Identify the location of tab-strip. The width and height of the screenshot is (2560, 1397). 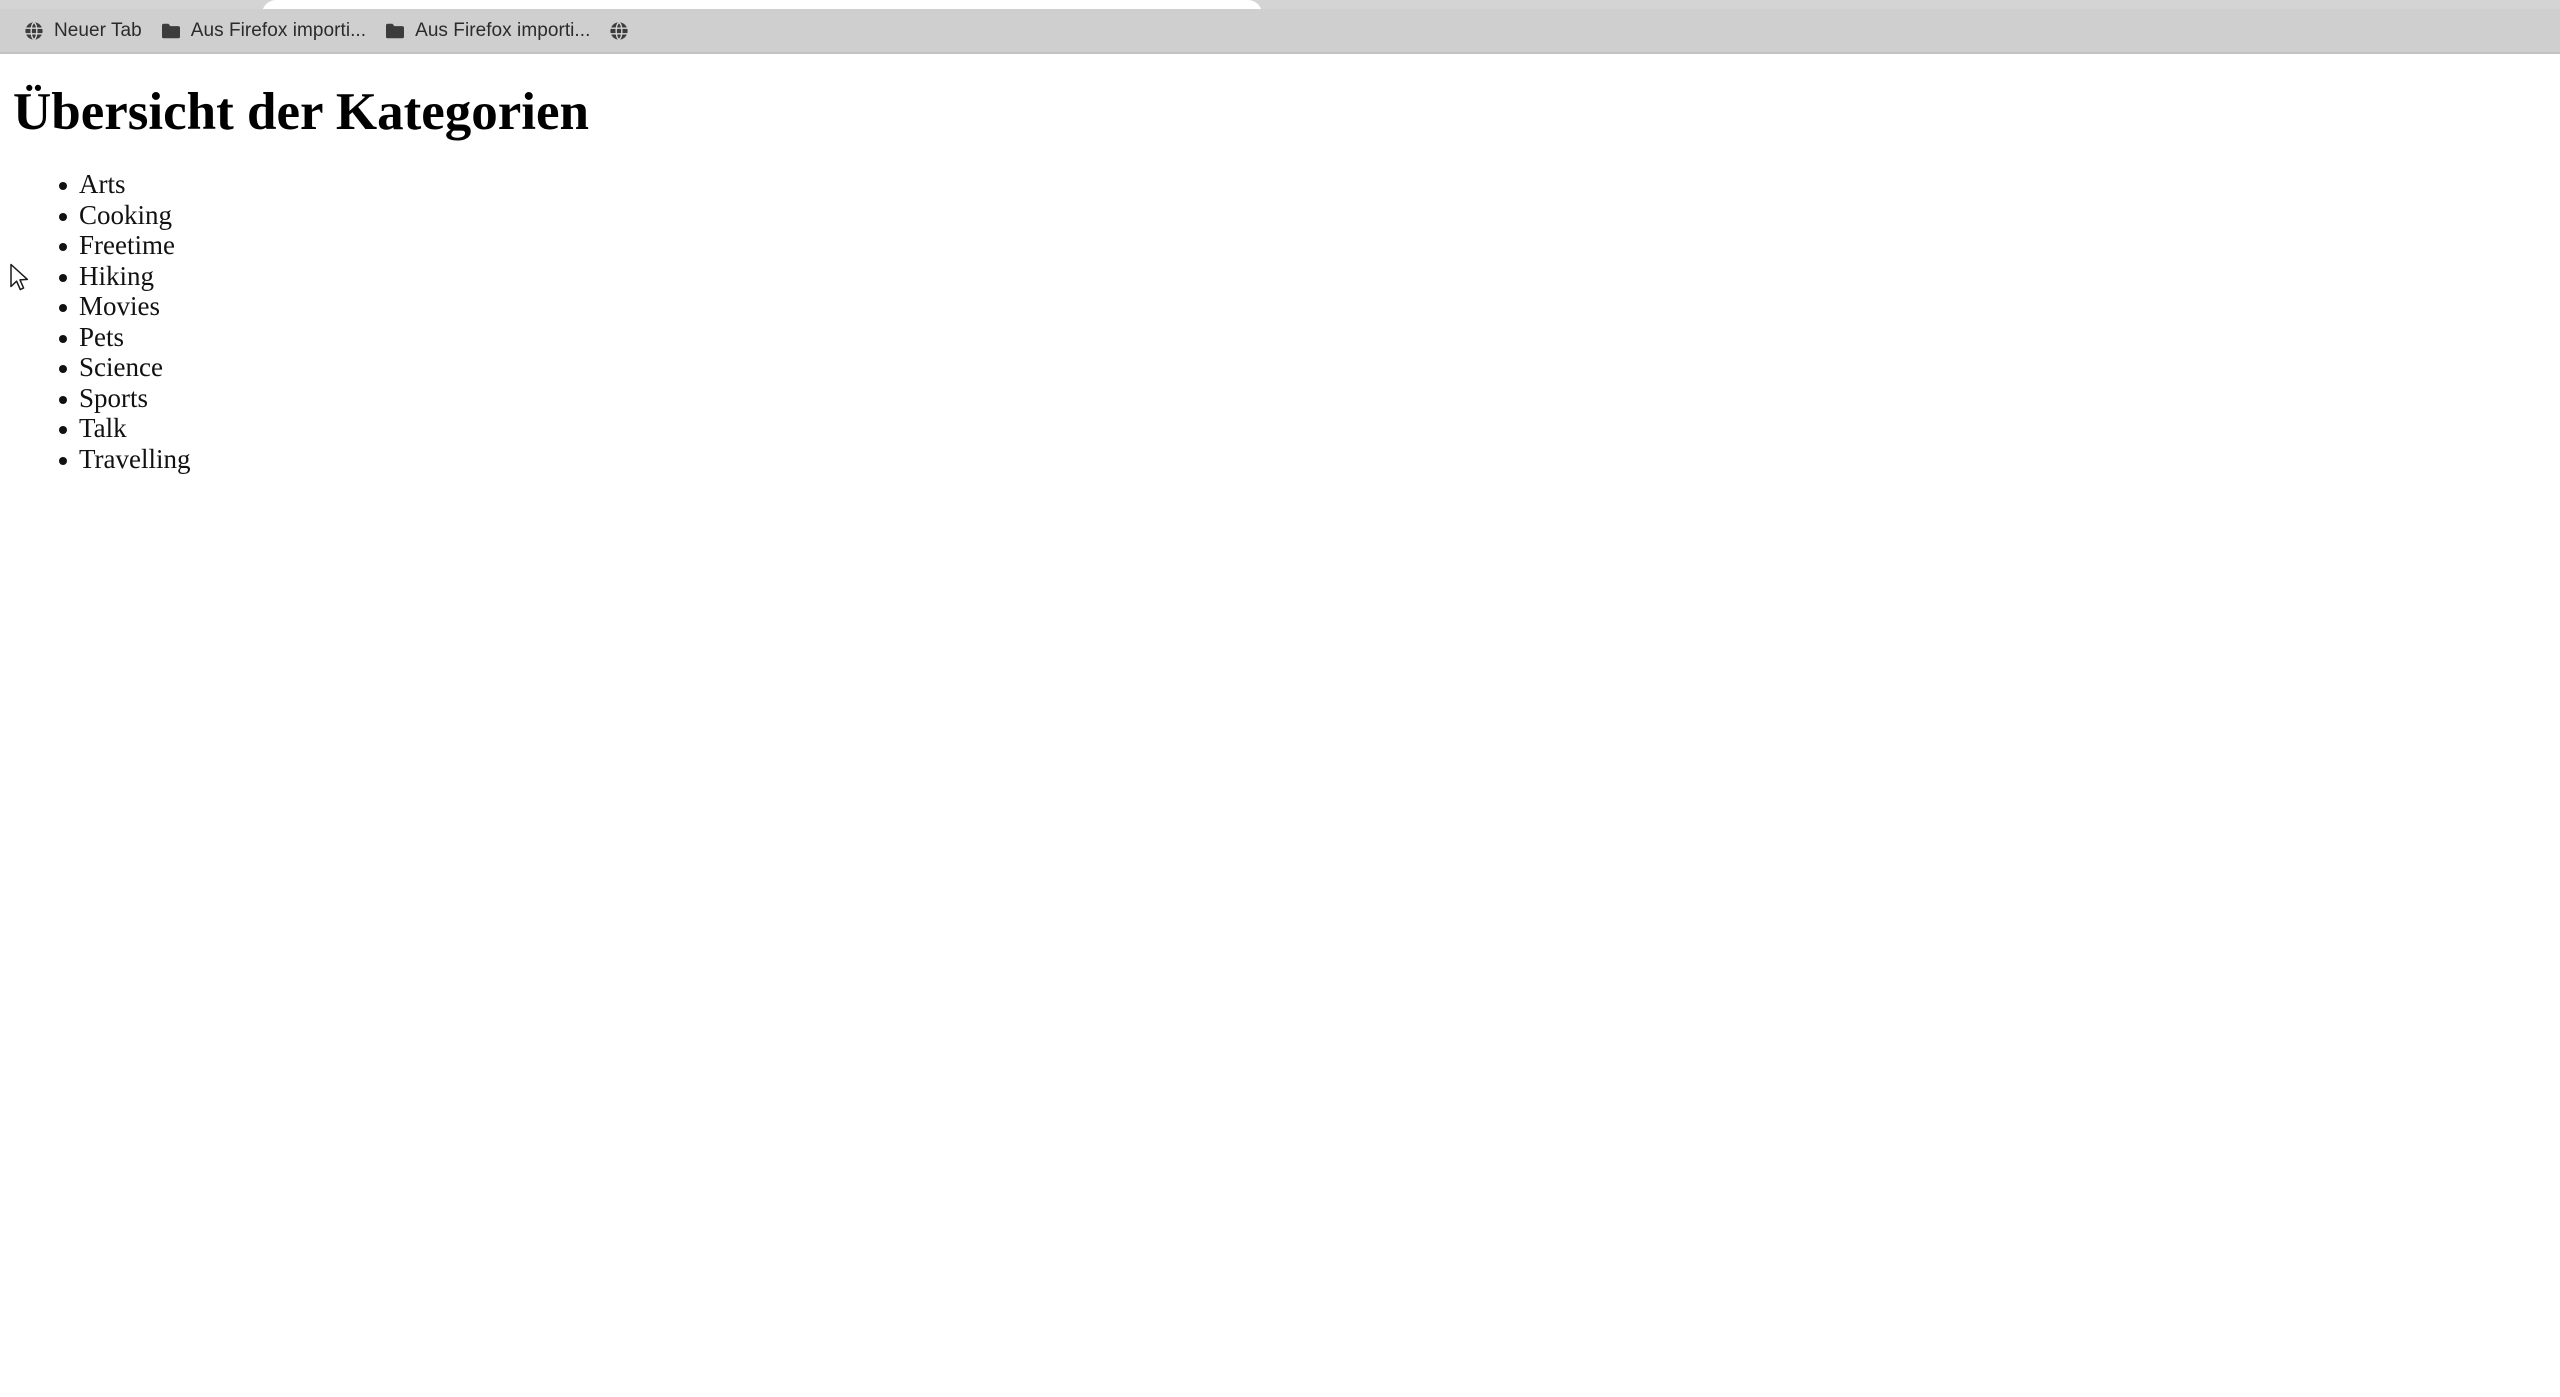
(1280, 4).